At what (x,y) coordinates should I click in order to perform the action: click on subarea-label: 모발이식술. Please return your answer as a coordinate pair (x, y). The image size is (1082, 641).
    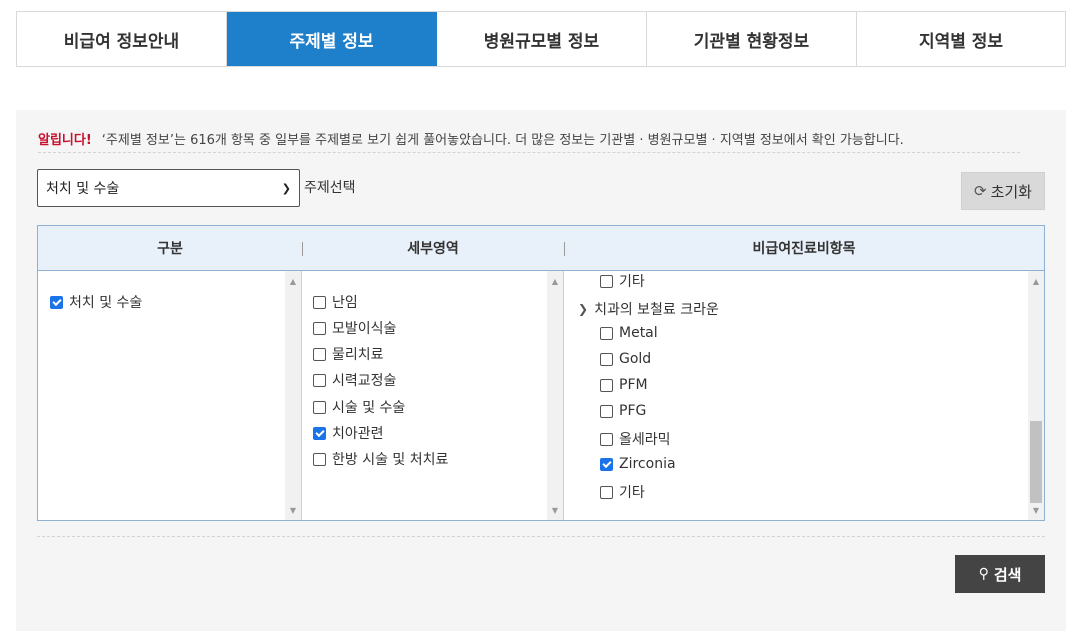
    Looking at the image, I should click on (364, 329).